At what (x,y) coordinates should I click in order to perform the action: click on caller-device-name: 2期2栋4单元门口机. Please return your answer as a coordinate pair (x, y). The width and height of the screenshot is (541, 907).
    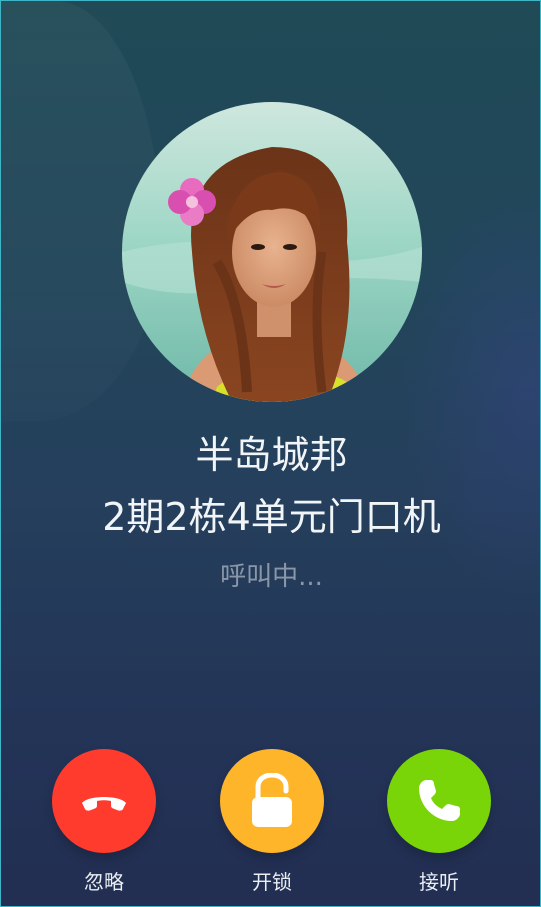
    Looking at the image, I should click on (271, 517).